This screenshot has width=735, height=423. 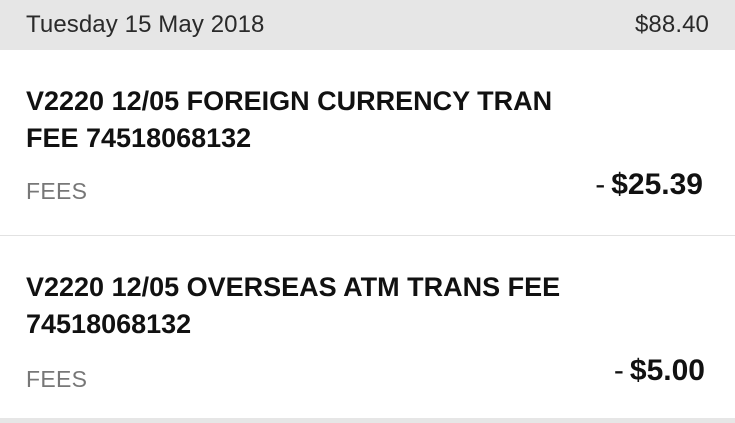 What do you see at coordinates (367, 420) in the screenshot?
I see `next-group-header-edge` at bounding box center [367, 420].